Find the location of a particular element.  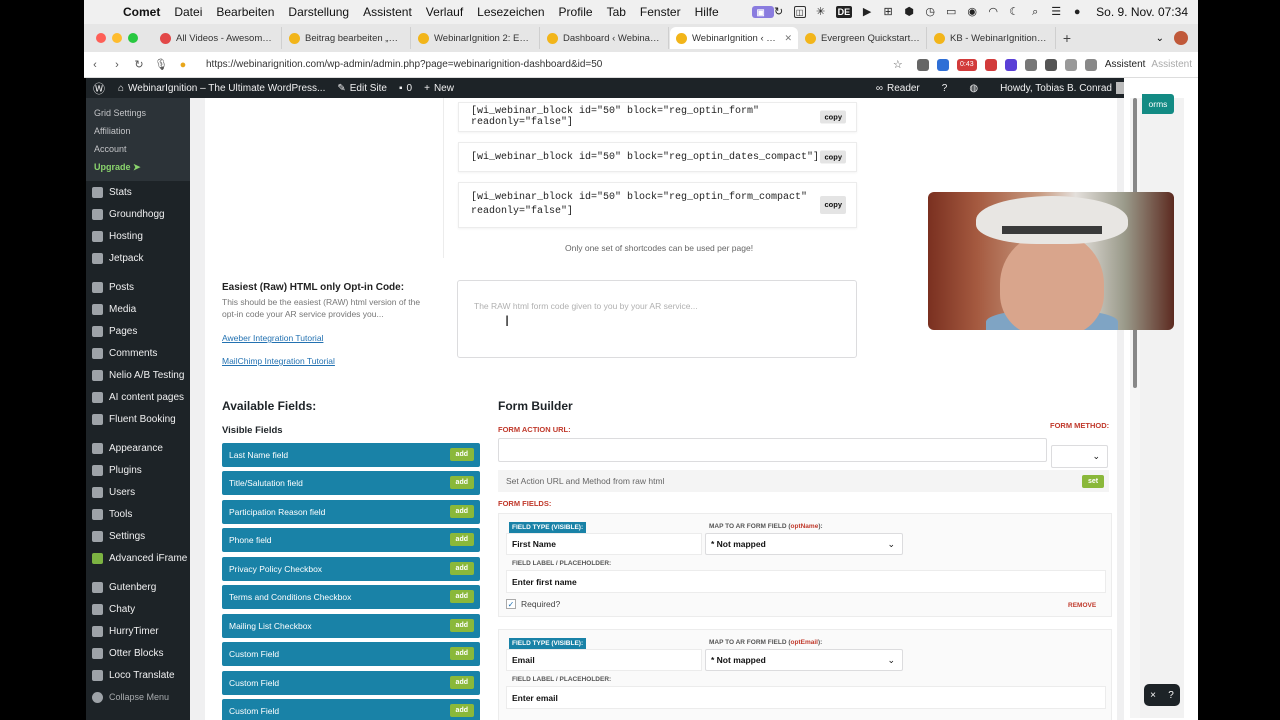

puzzle-icon is located at coordinates (1050, 64).